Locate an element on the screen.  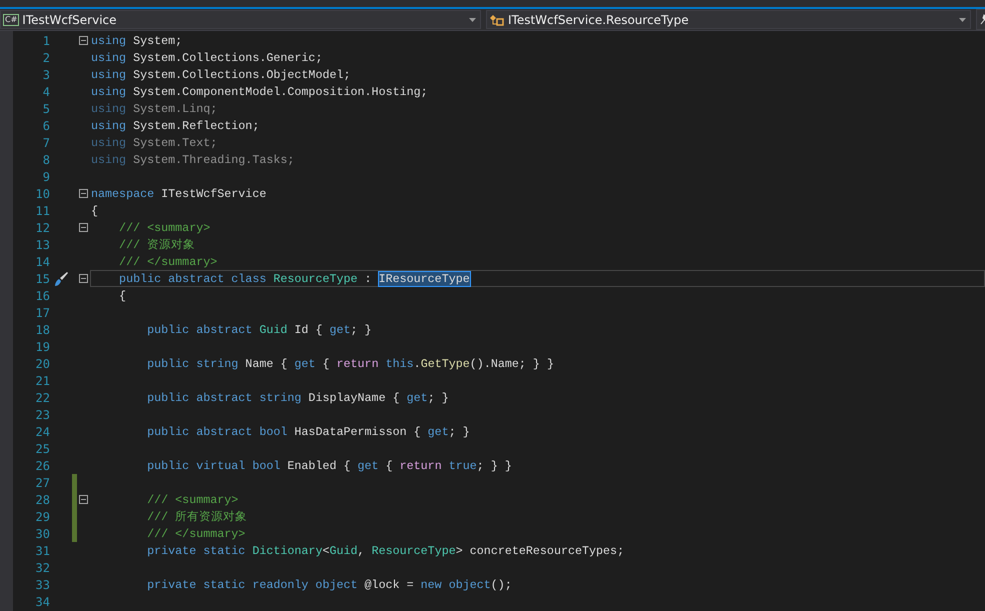
line-number: 17 is located at coordinates (42, 313).